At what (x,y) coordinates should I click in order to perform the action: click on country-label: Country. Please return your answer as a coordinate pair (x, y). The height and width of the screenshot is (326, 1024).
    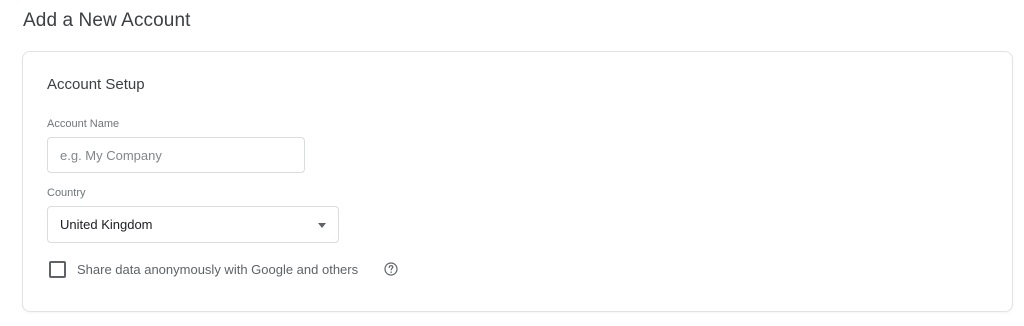
    Looking at the image, I should click on (66, 193).